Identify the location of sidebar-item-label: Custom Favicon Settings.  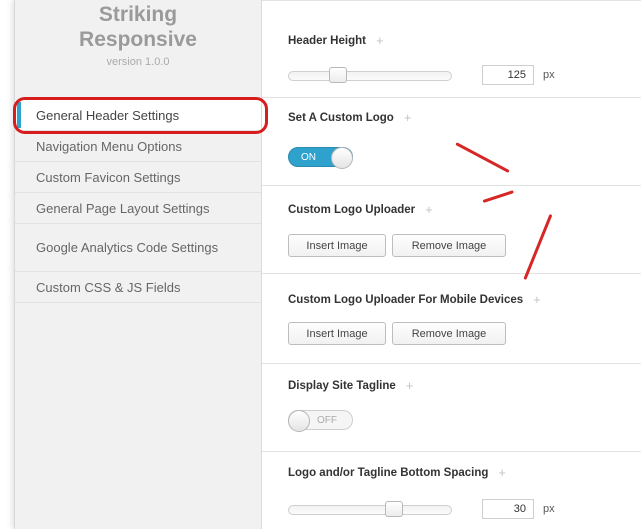
(108, 177).